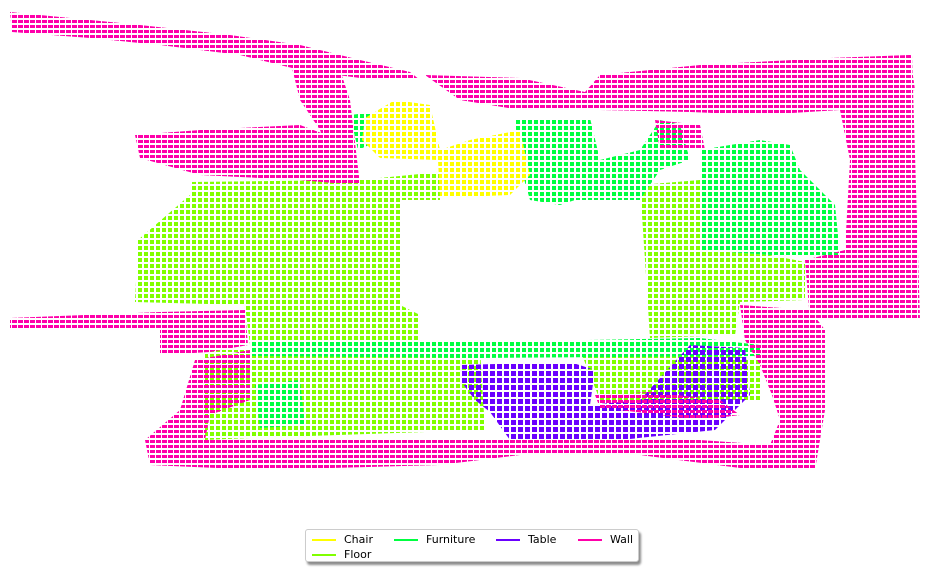 Image resolution: width=946 pixels, height=572 pixels. I want to click on legend-label-wall: Wall, so click(622, 539).